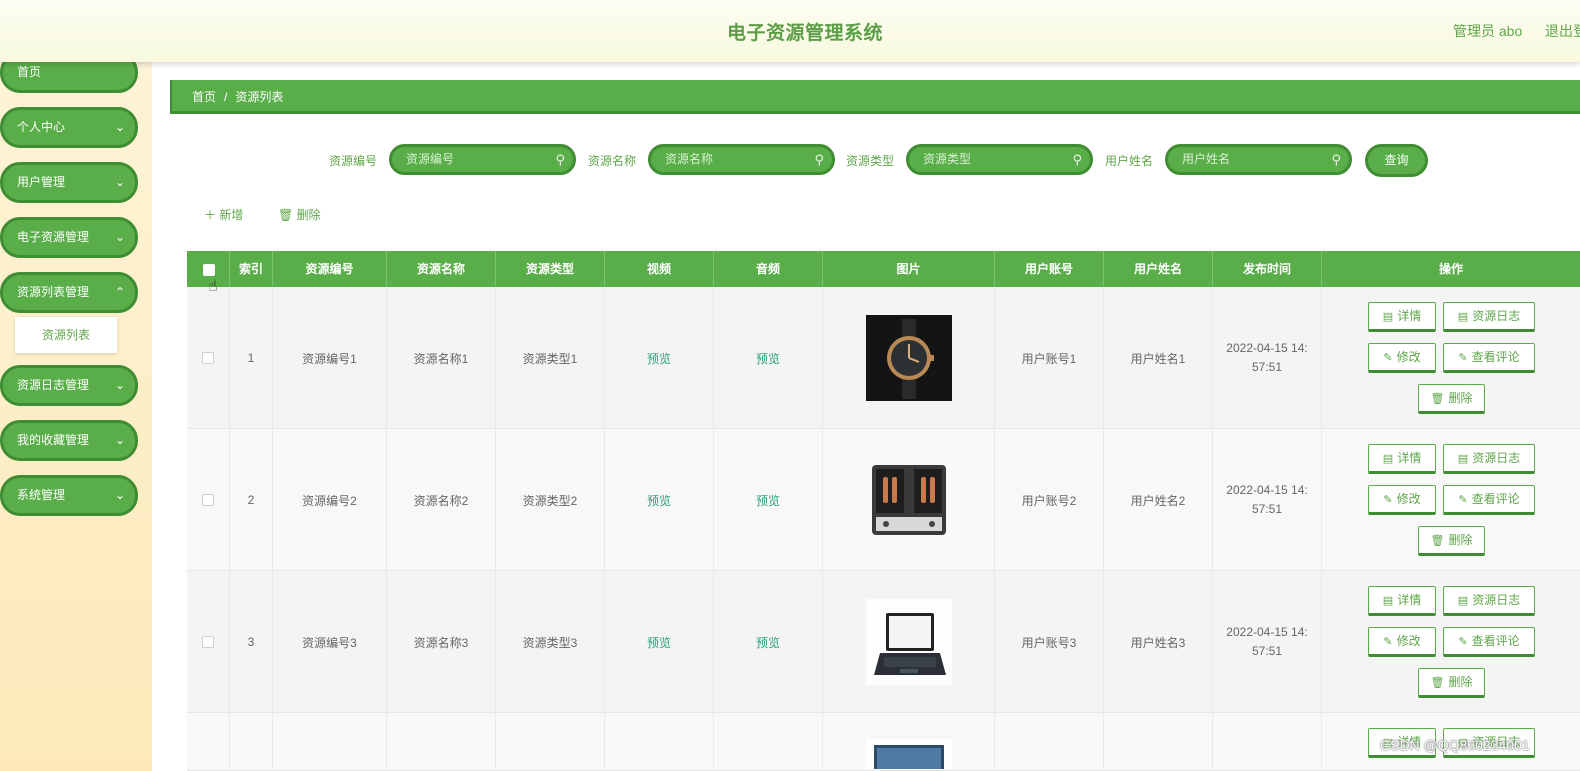 The height and width of the screenshot is (771, 1580). Describe the element at coordinates (1158, 741) in the screenshot. I see `cell-username` at that location.